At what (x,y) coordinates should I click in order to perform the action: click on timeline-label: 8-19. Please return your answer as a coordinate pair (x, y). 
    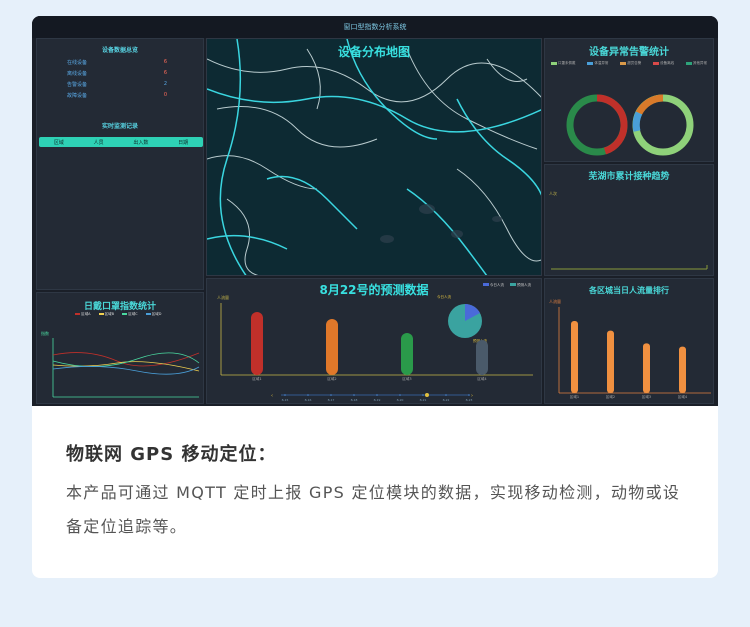
    Looking at the image, I should click on (377, 400).